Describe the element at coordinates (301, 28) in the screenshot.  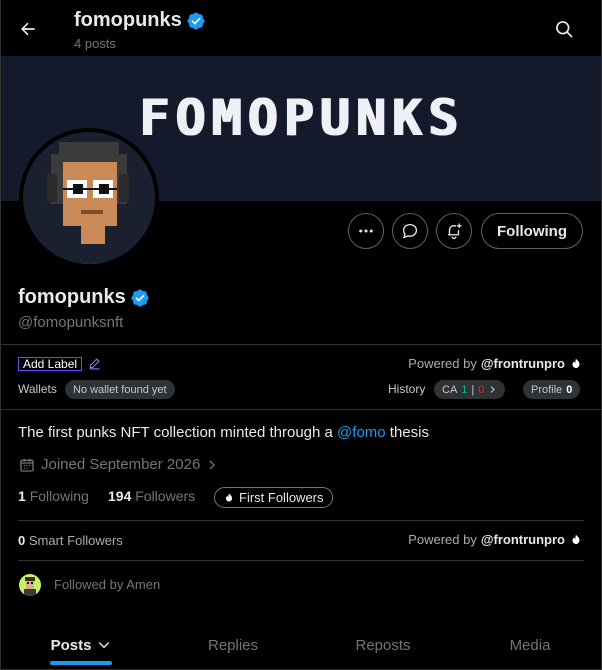
I see `top-bar: fomopunks 4 posts` at that location.